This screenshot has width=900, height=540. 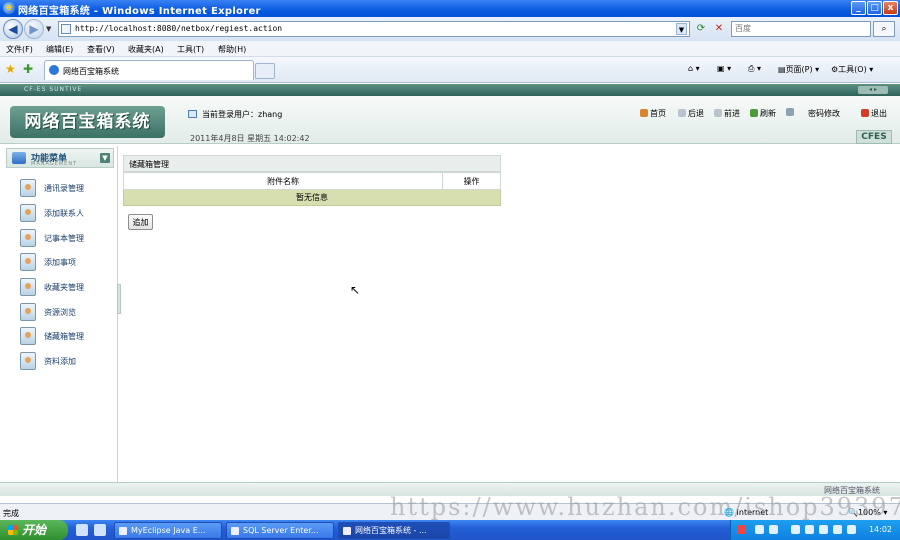 What do you see at coordinates (701, 29) in the screenshot?
I see `refresh-icon: ⟳` at bounding box center [701, 29].